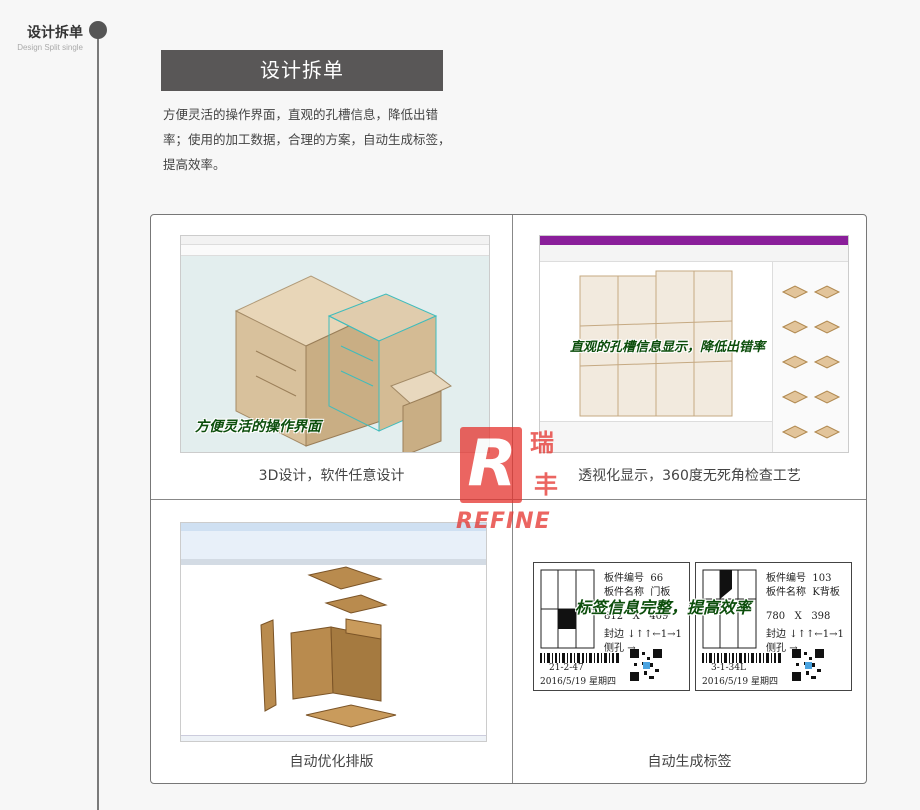 This screenshot has width=920, height=810. Describe the element at coordinates (826, 592) in the screenshot. I see `label-name-value: K背板` at that location.